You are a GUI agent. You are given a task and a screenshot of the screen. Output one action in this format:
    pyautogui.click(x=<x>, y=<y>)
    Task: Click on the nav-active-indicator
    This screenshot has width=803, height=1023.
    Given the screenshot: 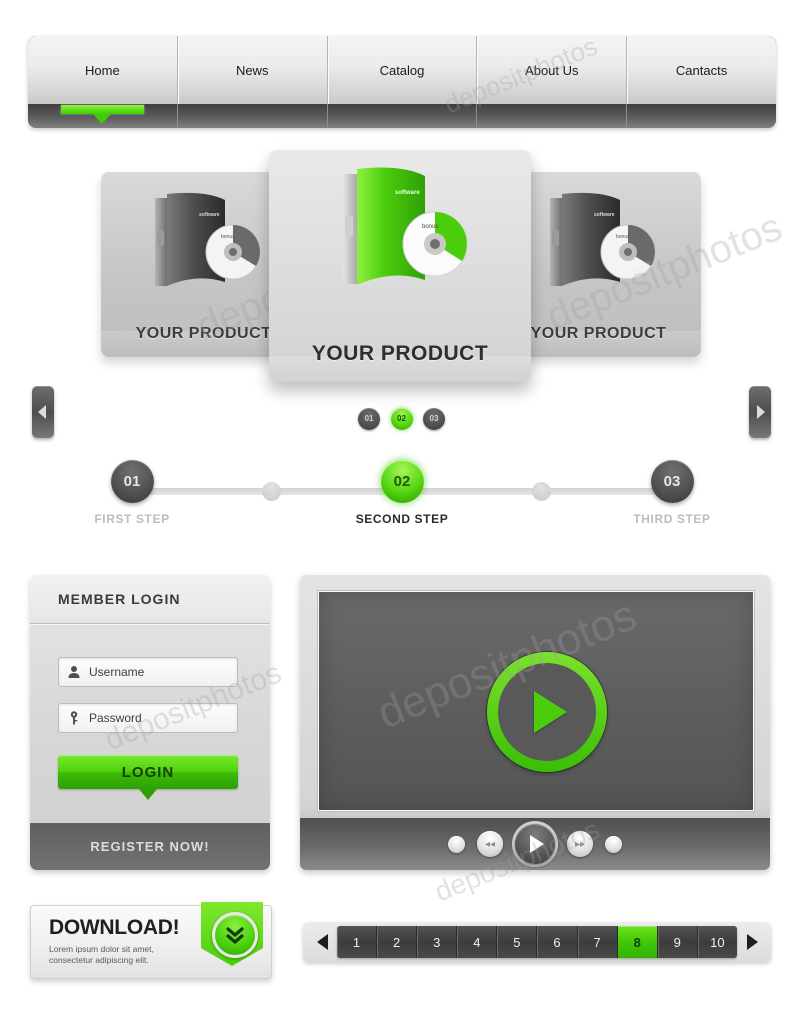 What is the action you would take?
    pyautogui.click(x=102, y=114)
    